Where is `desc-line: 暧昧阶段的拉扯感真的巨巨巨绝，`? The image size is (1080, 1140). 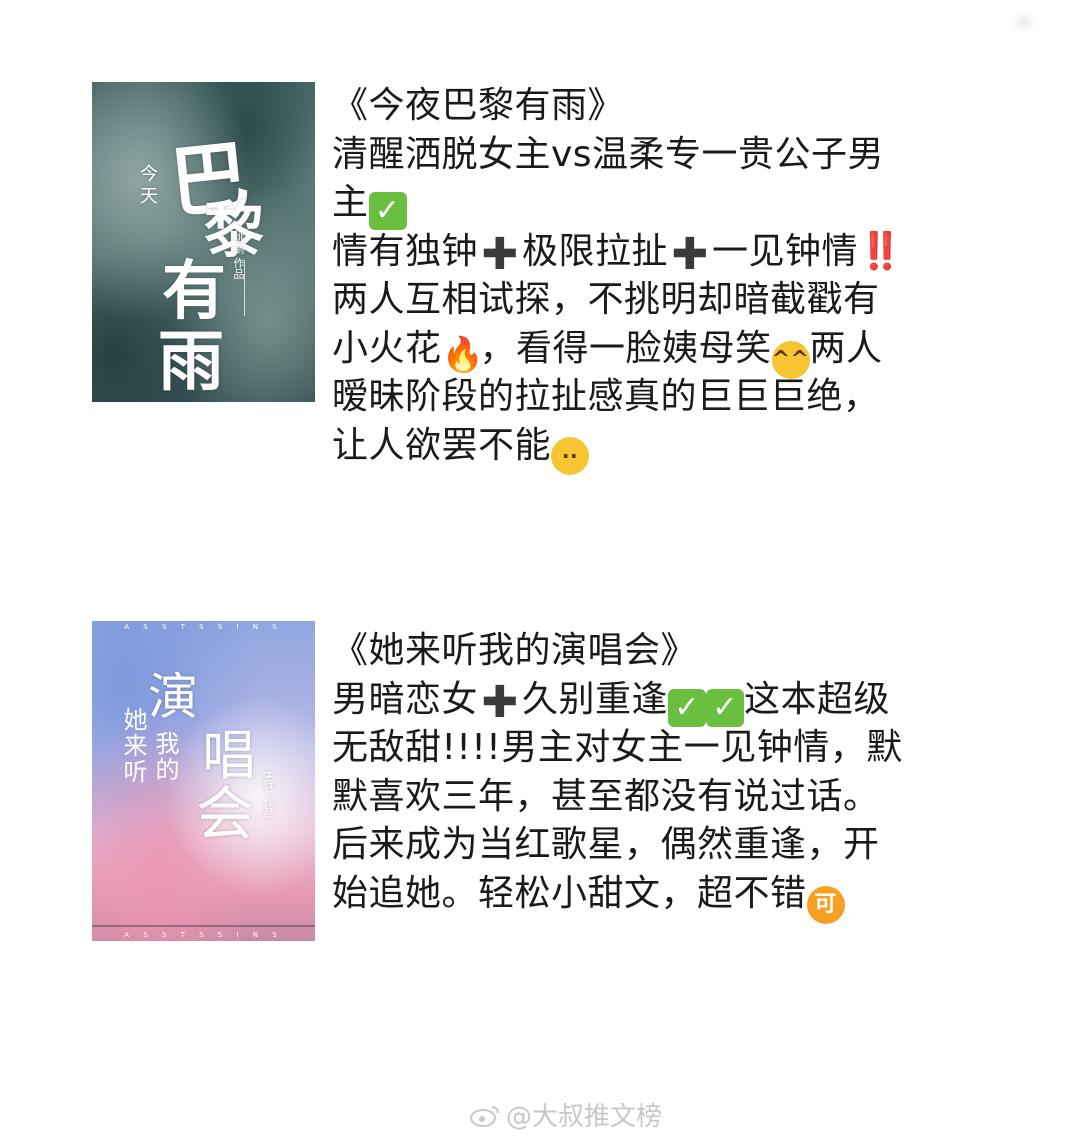
desc-line: 暧昧阶段的拉扯感真的巨巨巨绝， is located at coordinates (606, 396).